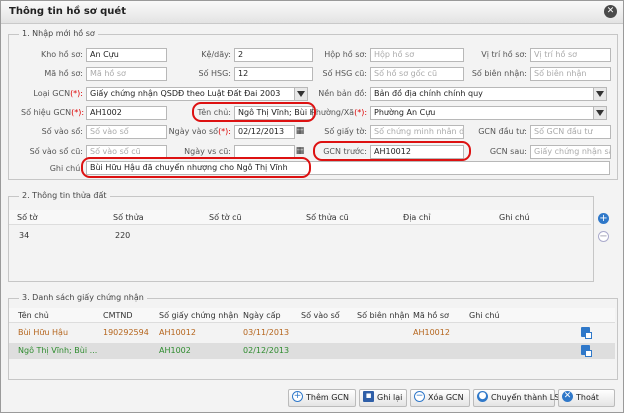  What do you see at coordinates (126, 132) in the screenshot?
I see `so-vao-so-input: Số vào sổ` at bounding box center [126, 132].